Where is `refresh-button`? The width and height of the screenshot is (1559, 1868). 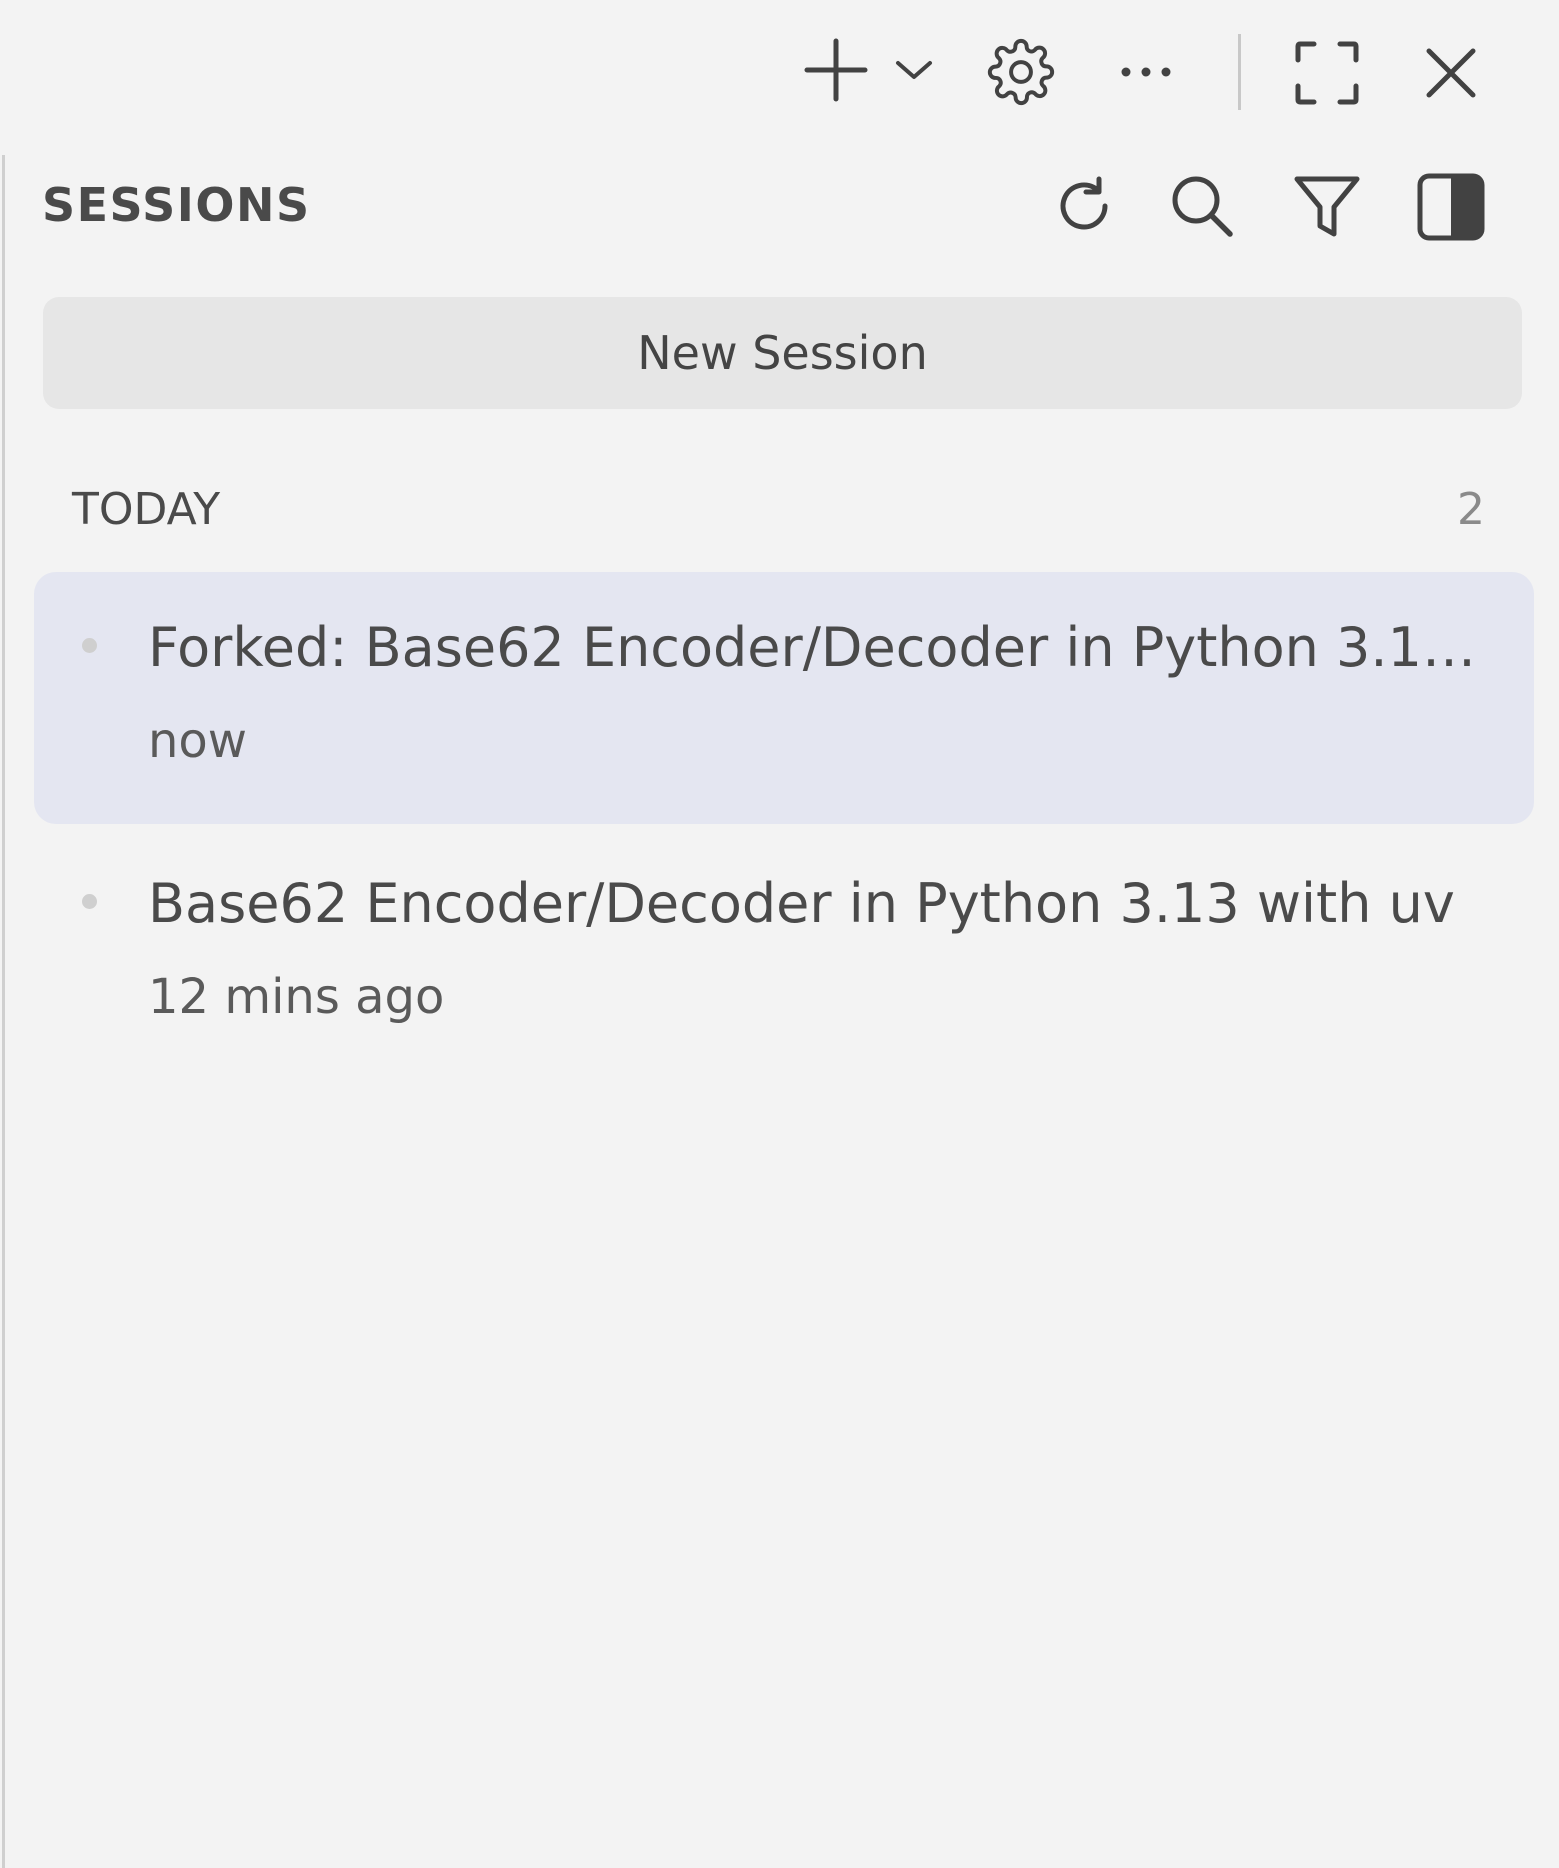 refresh-button is located at coordinates (1084, 206).